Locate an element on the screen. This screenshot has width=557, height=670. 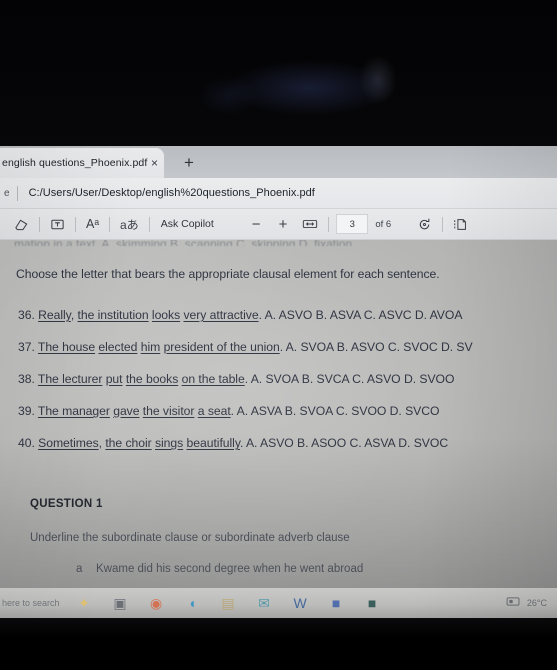
copilot-icon: ✦ is located at coordinates (84, 603).